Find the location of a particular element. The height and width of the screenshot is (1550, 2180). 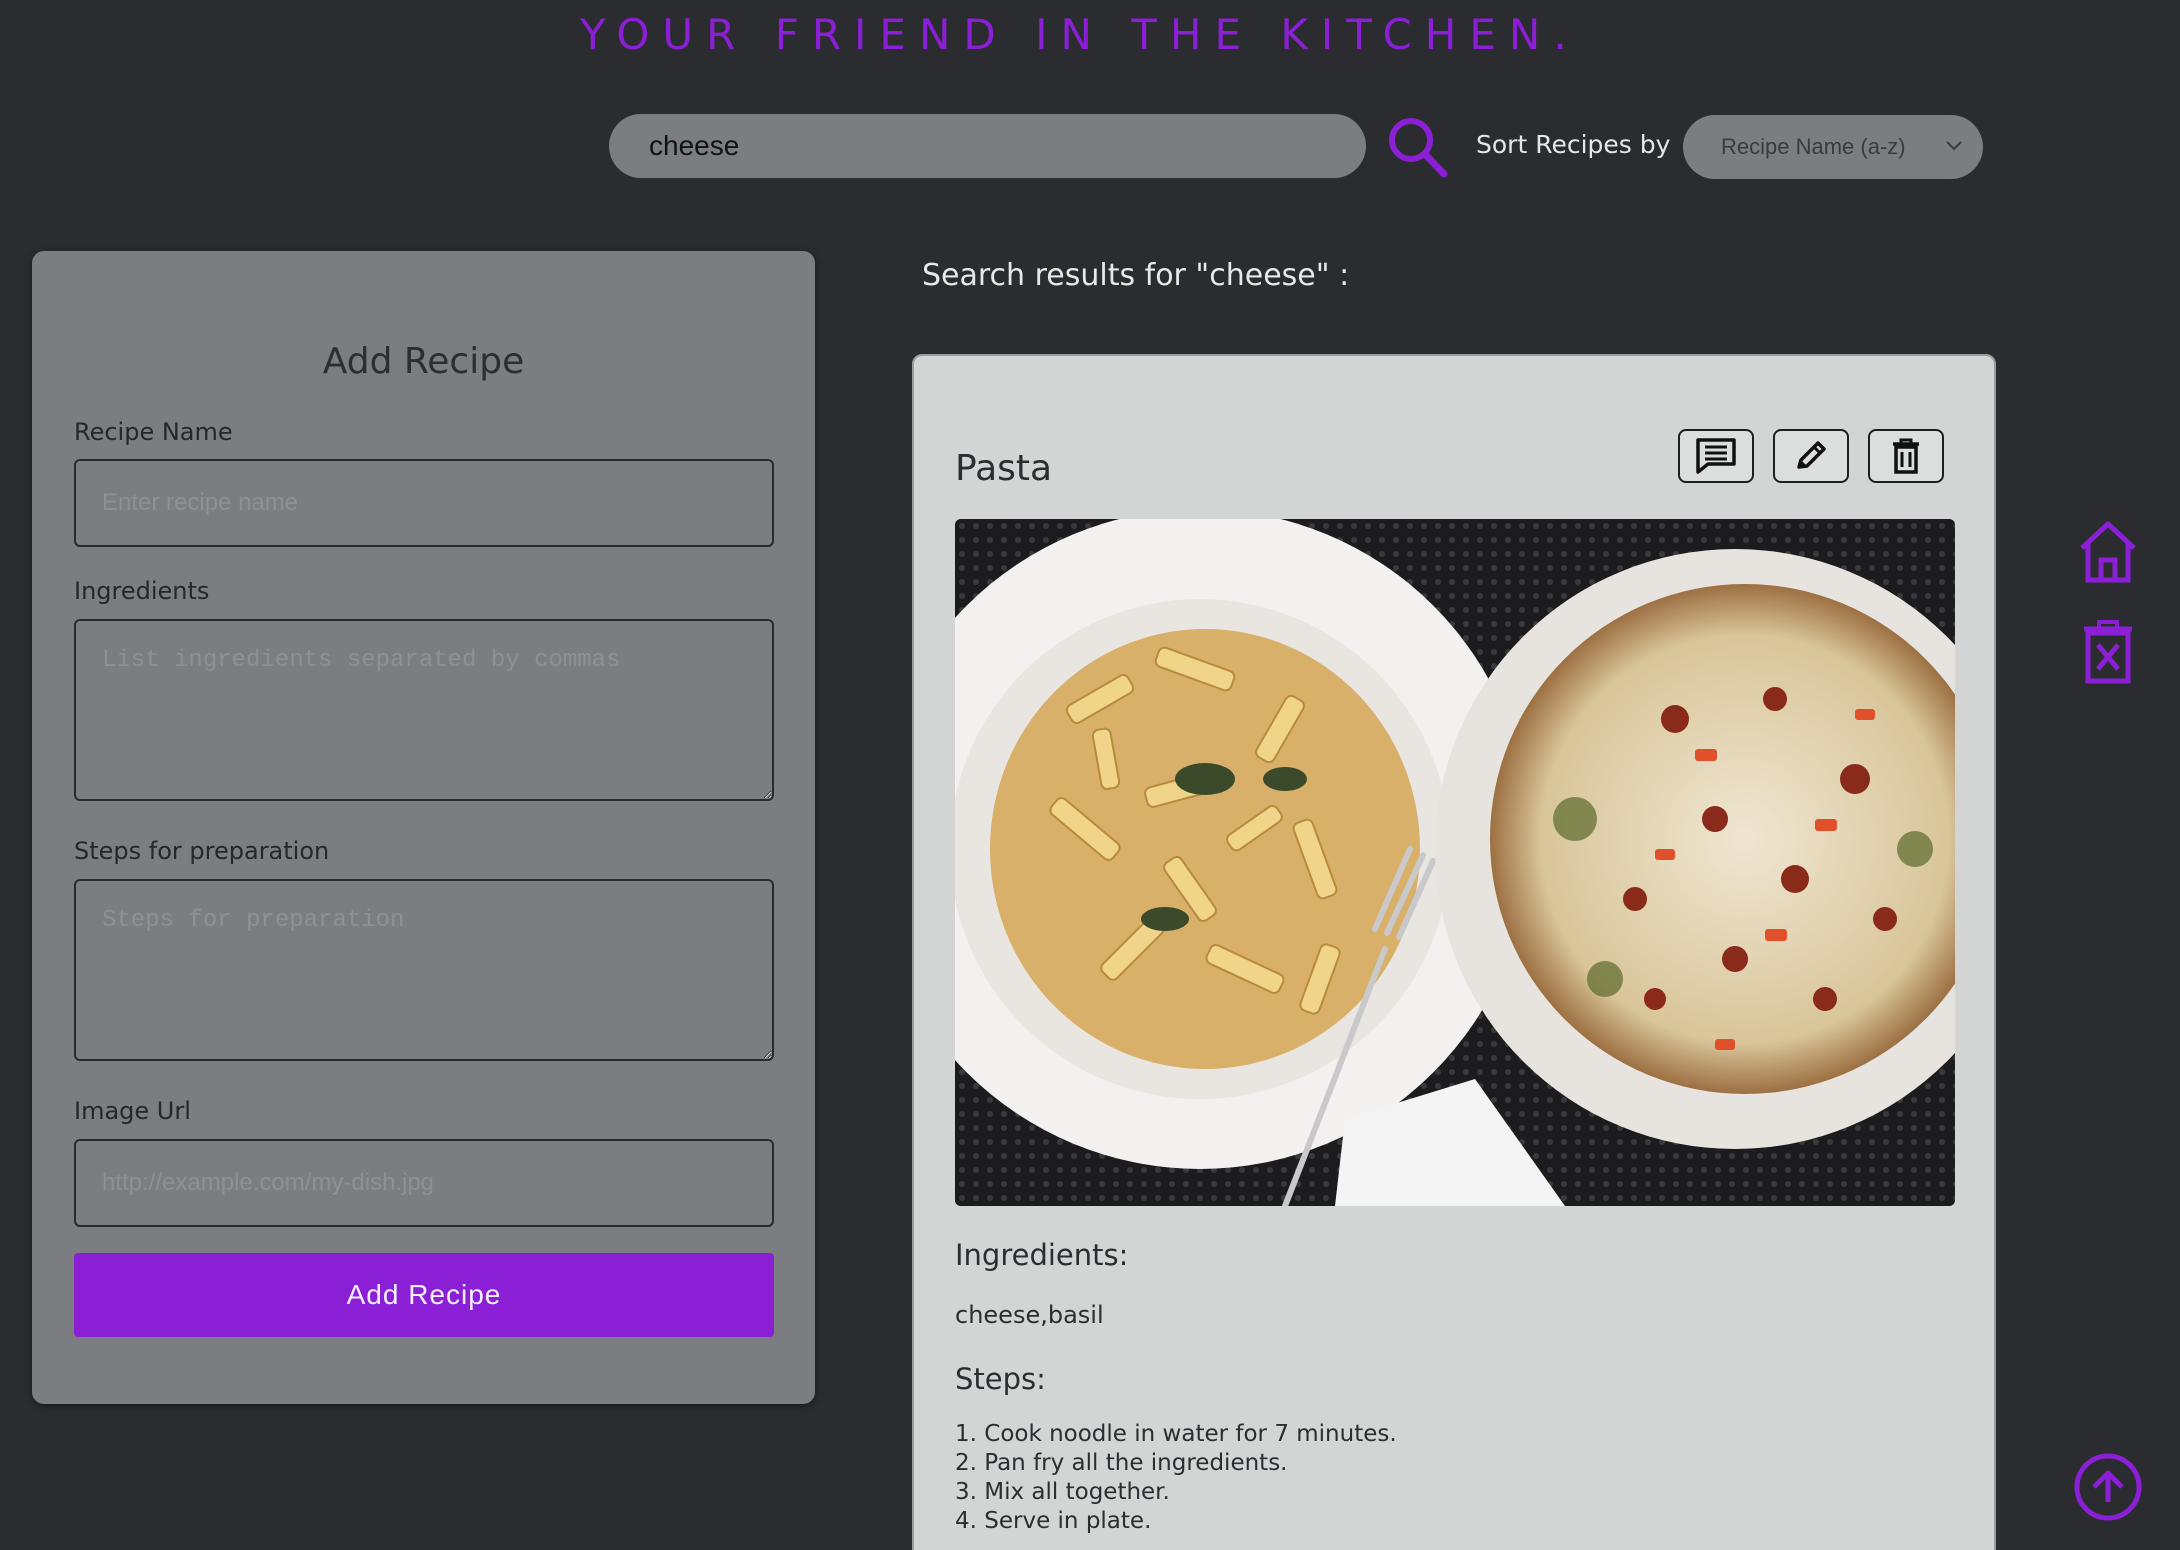

edit-button is located at coordinates (1811, 456).